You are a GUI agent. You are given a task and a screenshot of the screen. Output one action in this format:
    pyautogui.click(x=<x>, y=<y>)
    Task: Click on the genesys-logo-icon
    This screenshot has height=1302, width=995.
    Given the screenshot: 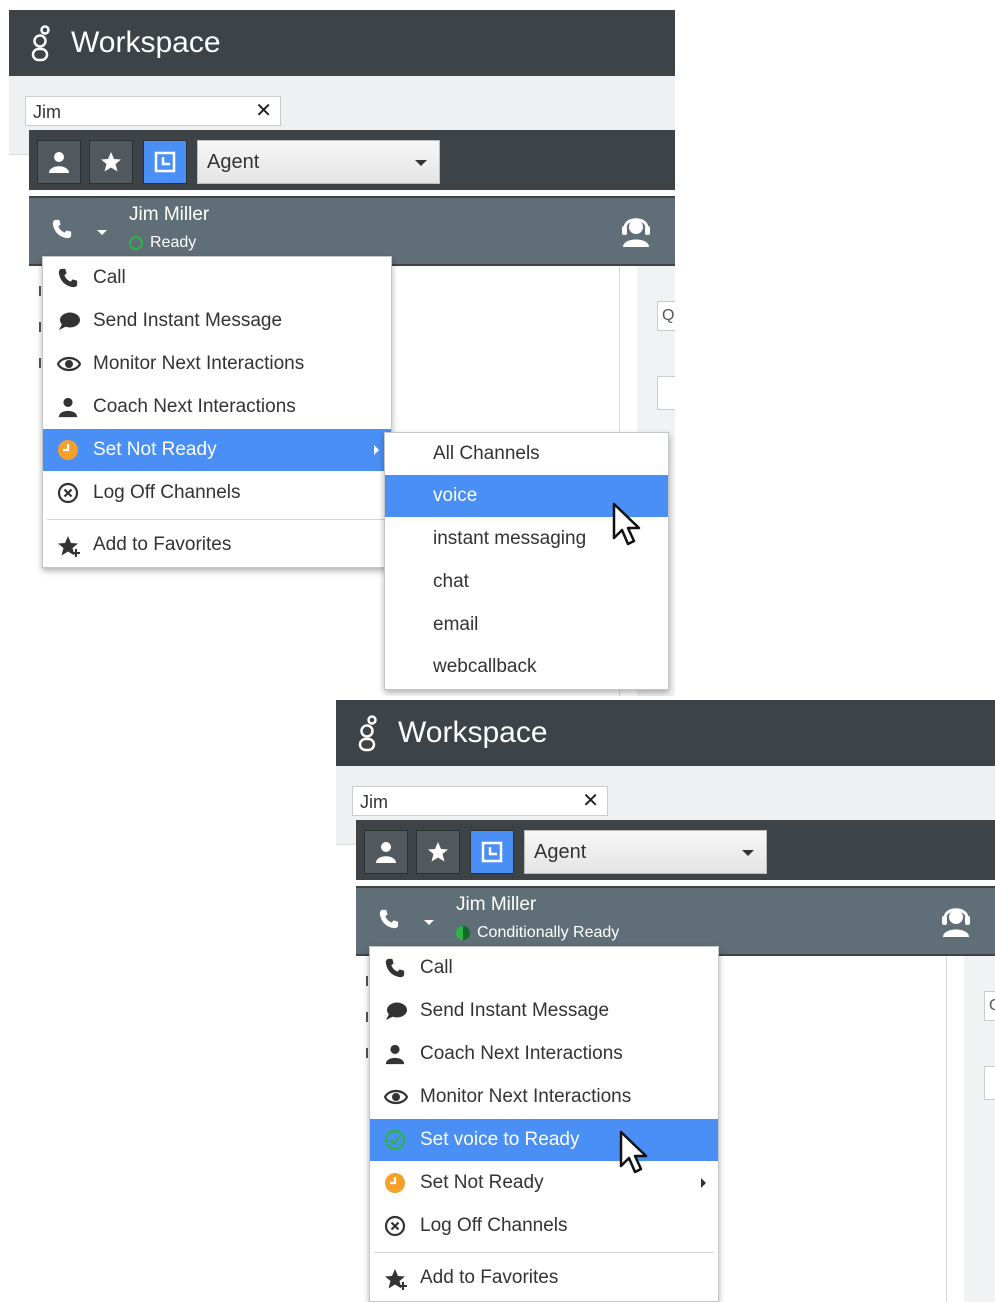 What is the action you would take?
    pyautogui.click(x=367, y=733)
    